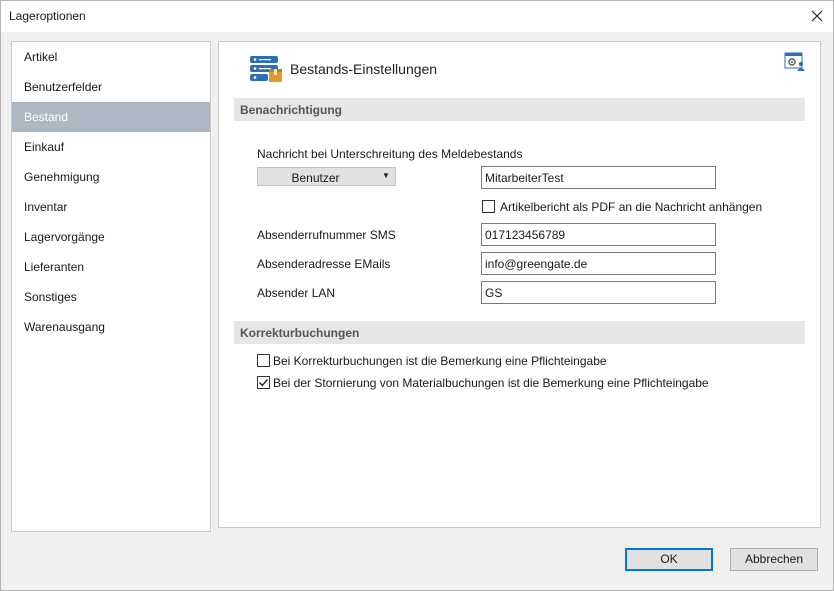 The width and height of the screenshot is (834, 591). Describe the element at coordinates (488, 206) in the screenshot. I see `attach-pdf-checkbox` at that location.